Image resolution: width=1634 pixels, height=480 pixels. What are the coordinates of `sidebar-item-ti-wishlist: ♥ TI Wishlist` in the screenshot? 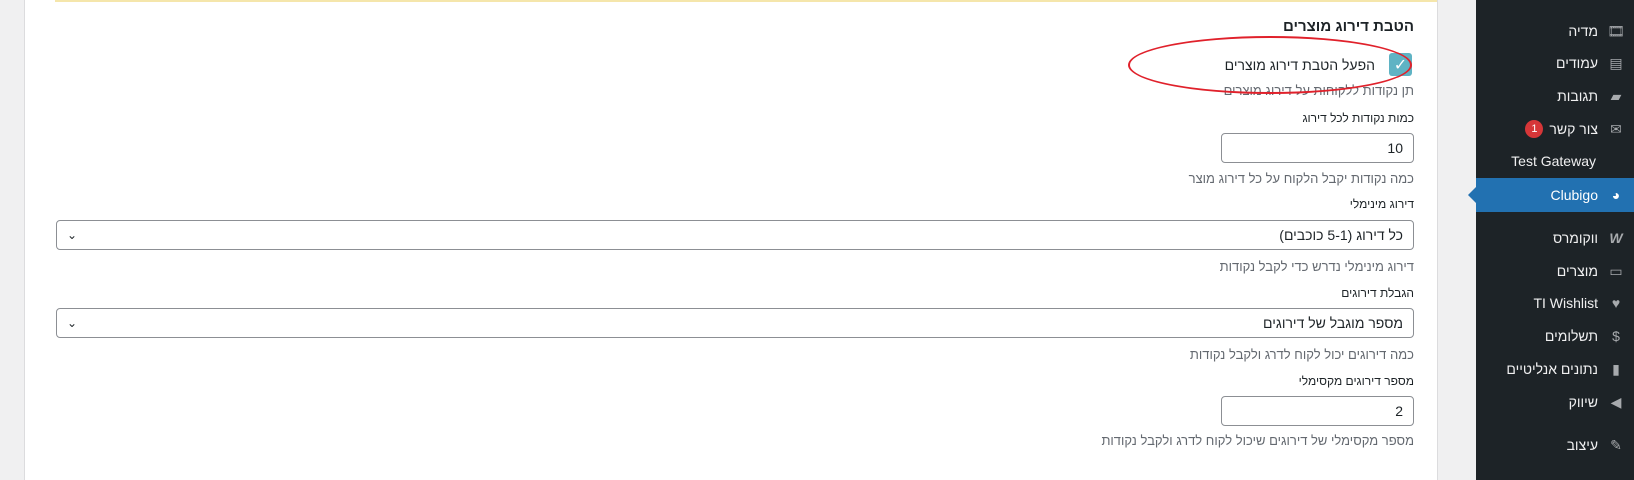 It's located at (1555, 303).